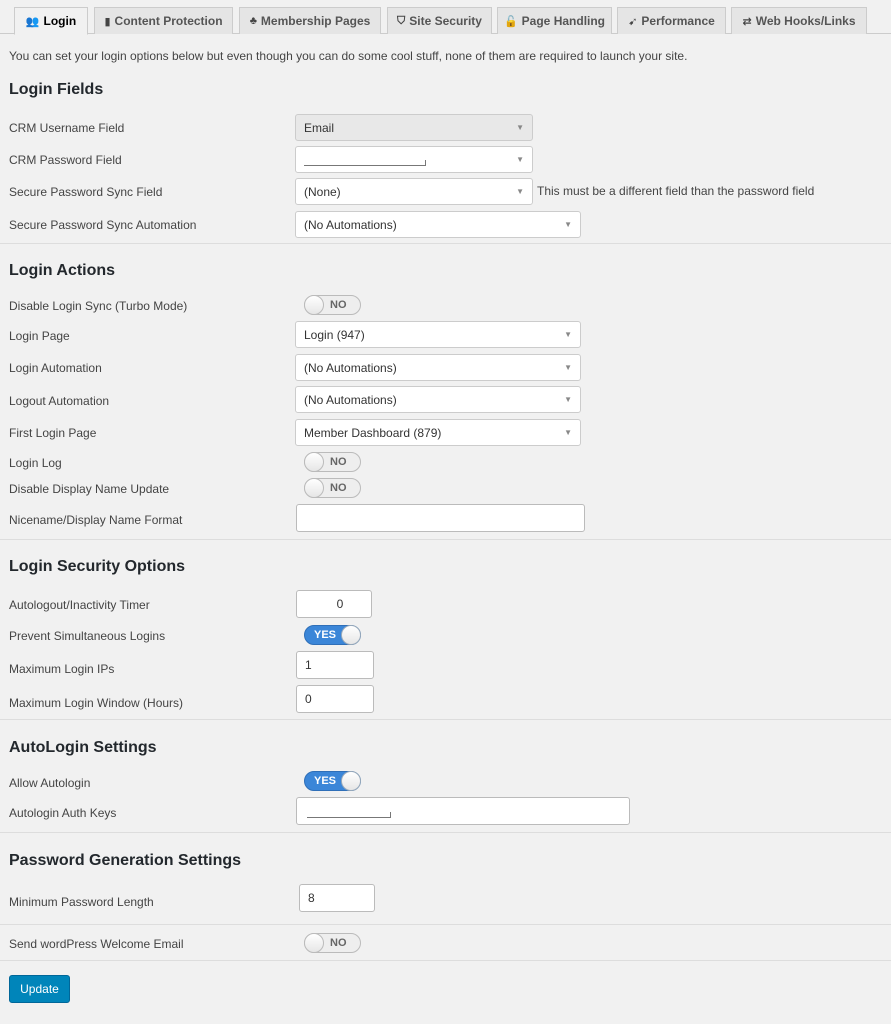 This screenshot has width=891, height=1024. I want to click on select-value: (None), so click(322, 191).